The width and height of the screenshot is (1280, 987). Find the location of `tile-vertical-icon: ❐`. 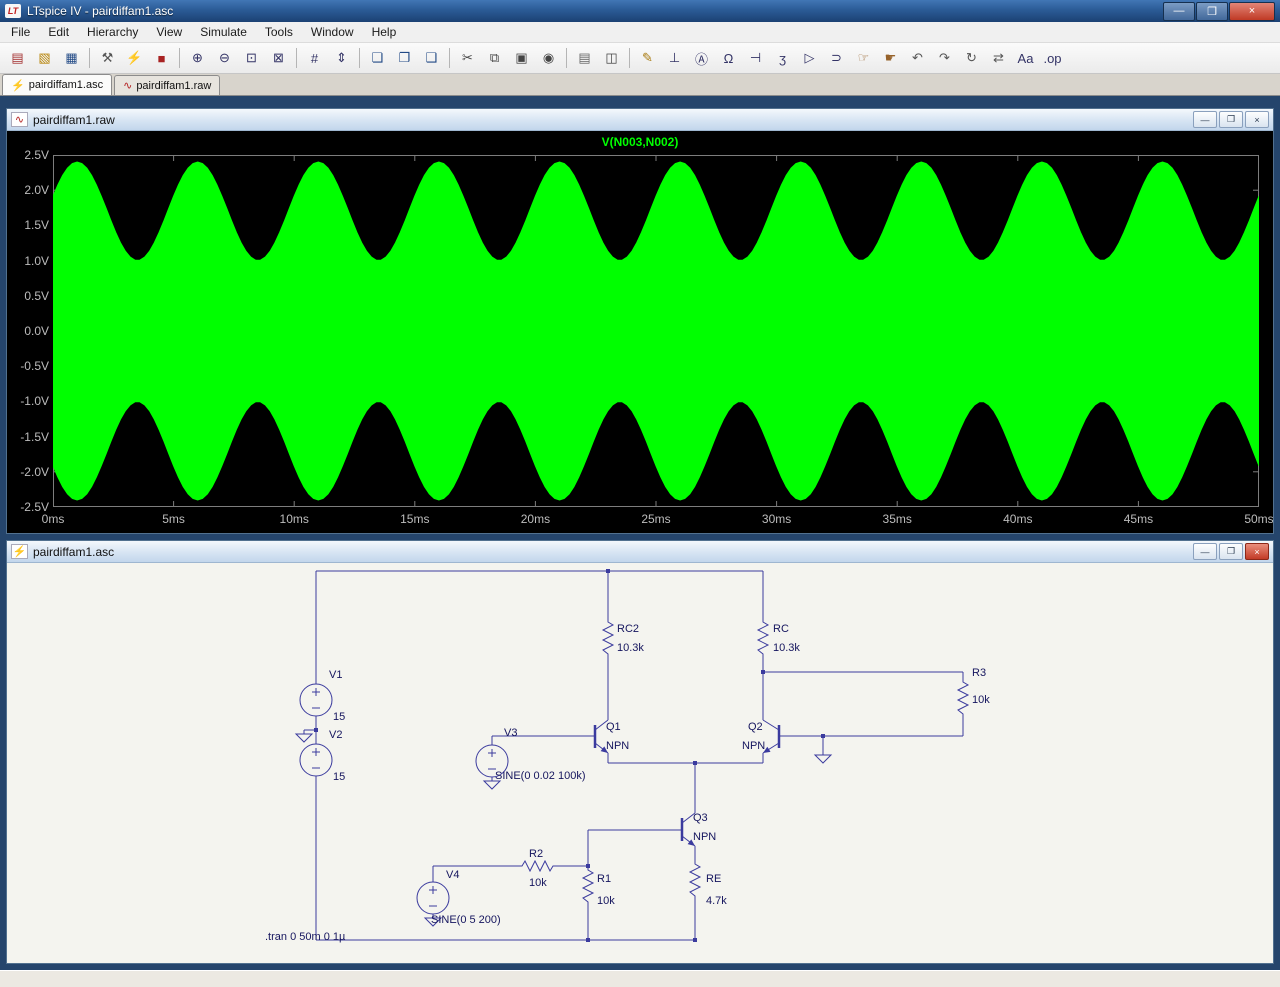

tile-vertical-icon: ❐ is located at coordinates (404, 58).